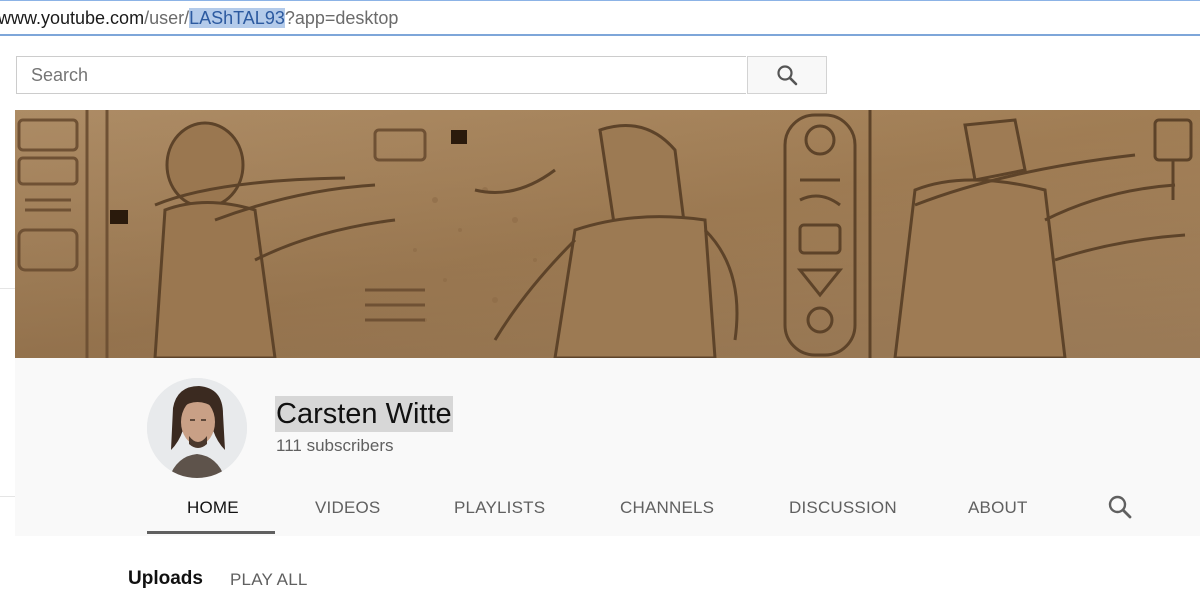  Describe the element at coordinates (269, 580) in the screenshot. I see `play-all-button: PLAY ALL` at that location.